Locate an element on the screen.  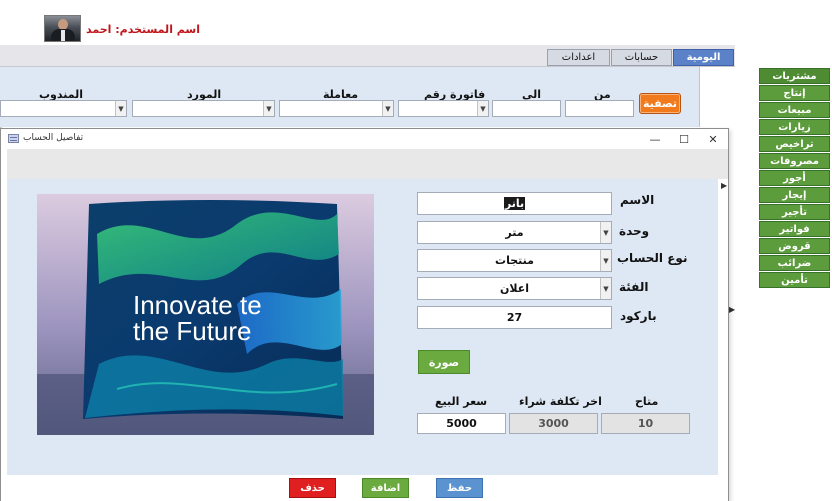
filter-button: تصفية is located at coordinates (660, 103).